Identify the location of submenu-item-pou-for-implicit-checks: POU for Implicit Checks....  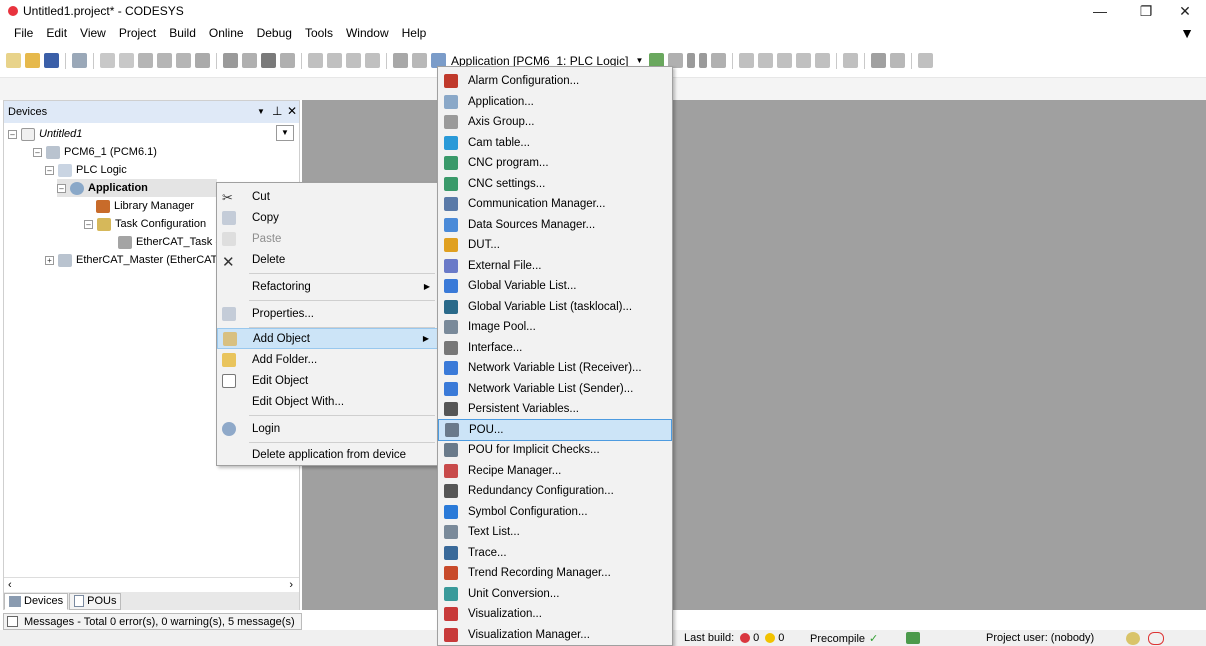
(555, 450).